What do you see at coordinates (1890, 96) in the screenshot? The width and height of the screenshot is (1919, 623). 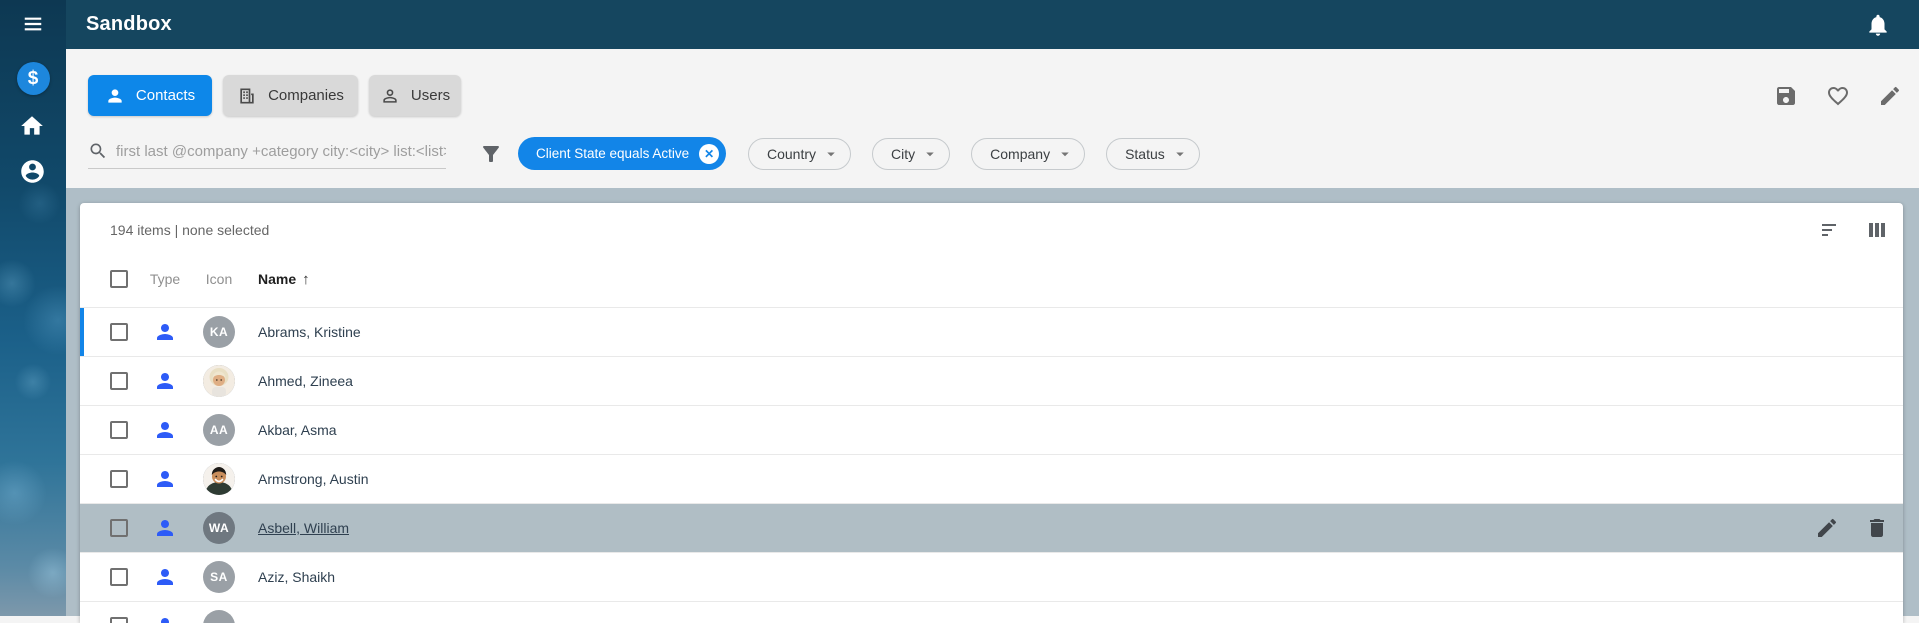 I see `edit-view-icon` at bounding box center [1890, 96].